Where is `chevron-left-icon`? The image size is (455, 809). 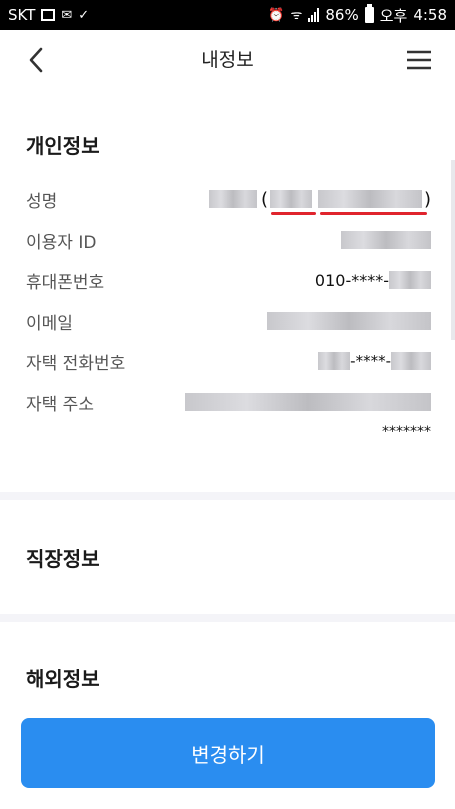
chevron-left-icon is located at coordinates (36, 60).